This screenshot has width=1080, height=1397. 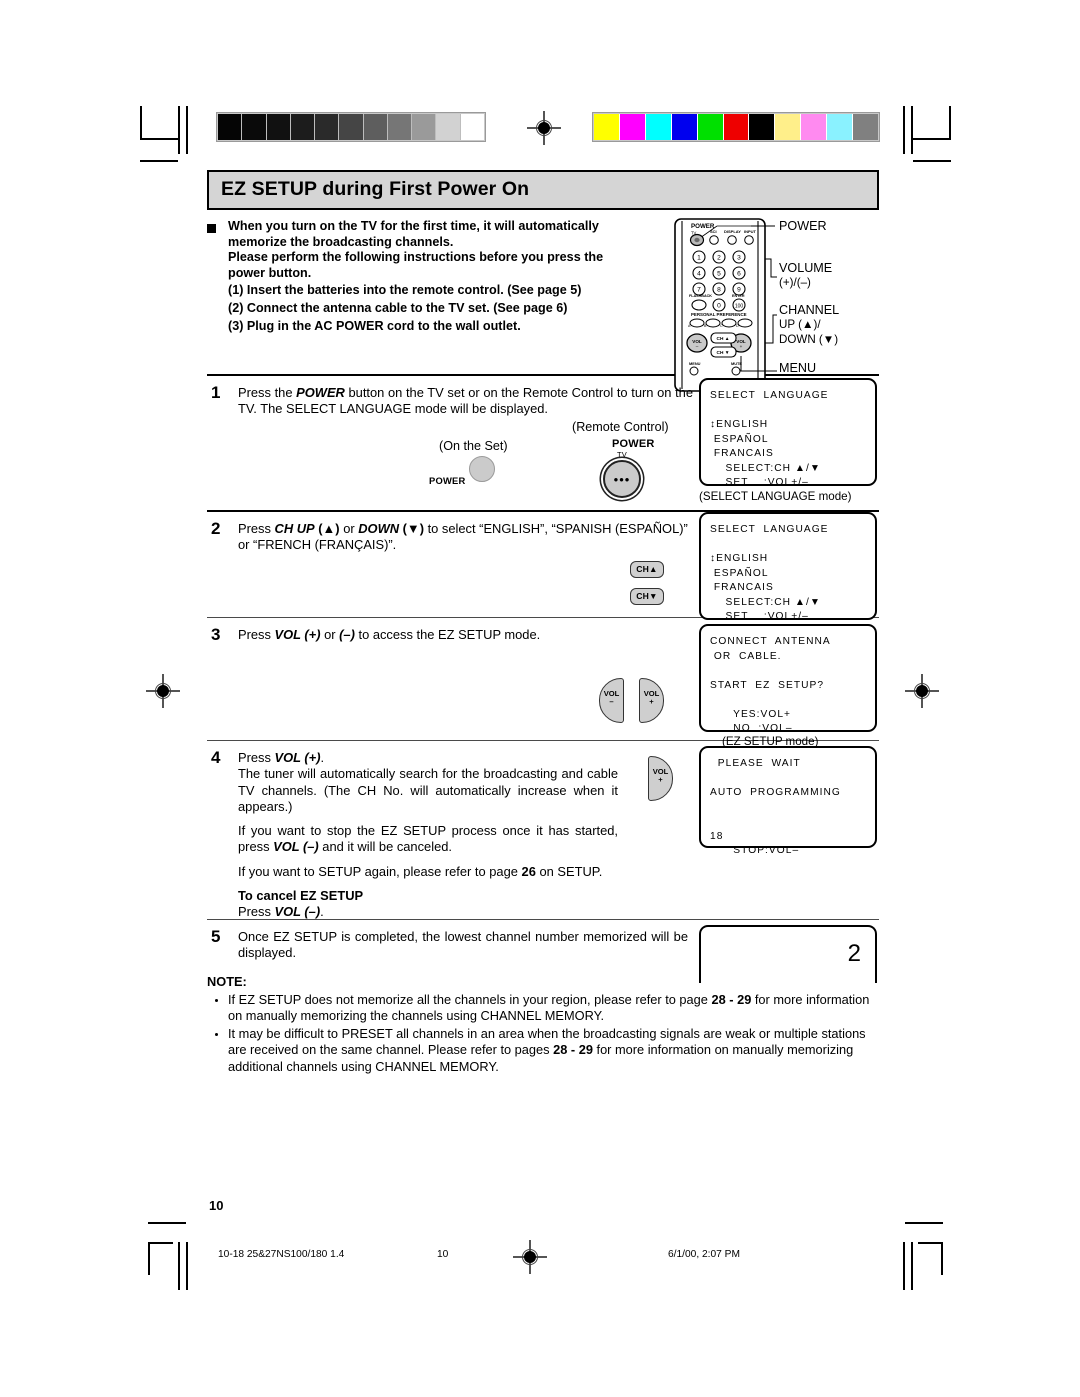 What do you see at coordinates (803, 226) in the screenshot?
I see `label-power: POWER` at bounding box center [803, 226].